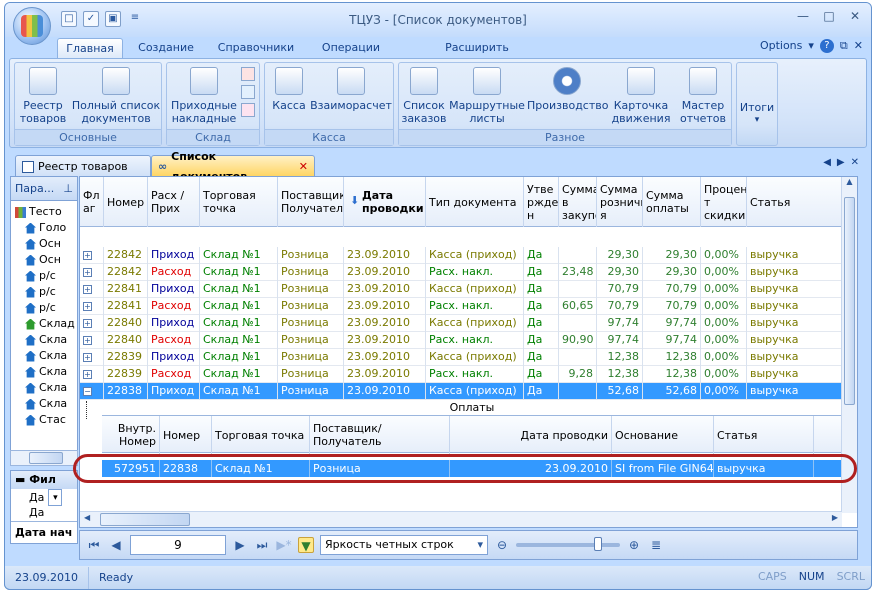 This screenshot has height=607, width=888. What do you see at coordinates (724, 202) in the screenshot?
I see `column-header: Процен т скидки,` at bounding box center [724, 202].